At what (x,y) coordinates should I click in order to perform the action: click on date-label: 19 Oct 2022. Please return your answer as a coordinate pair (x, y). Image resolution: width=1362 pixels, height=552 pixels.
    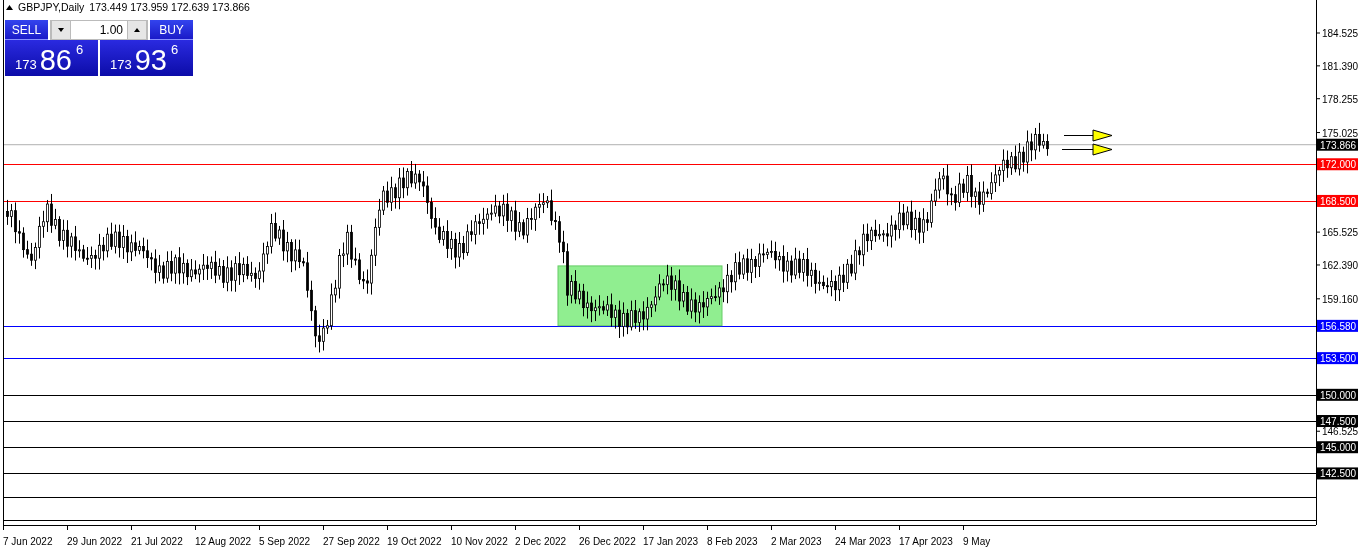
    Looking at the image, I should click on (414, 541).